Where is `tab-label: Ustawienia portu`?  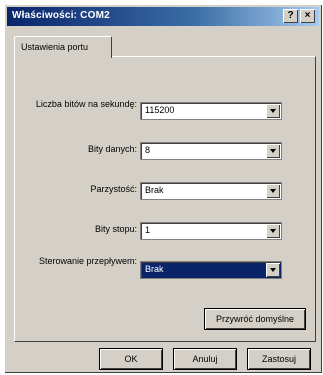 tab-label: Ustawienia portu is located at coordinates (55, 47).